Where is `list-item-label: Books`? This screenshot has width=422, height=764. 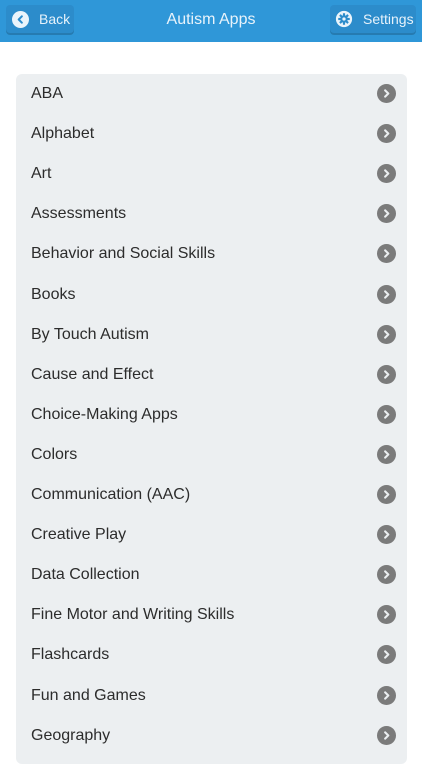
list-item-label: Books is located at coordinates (53, 294).